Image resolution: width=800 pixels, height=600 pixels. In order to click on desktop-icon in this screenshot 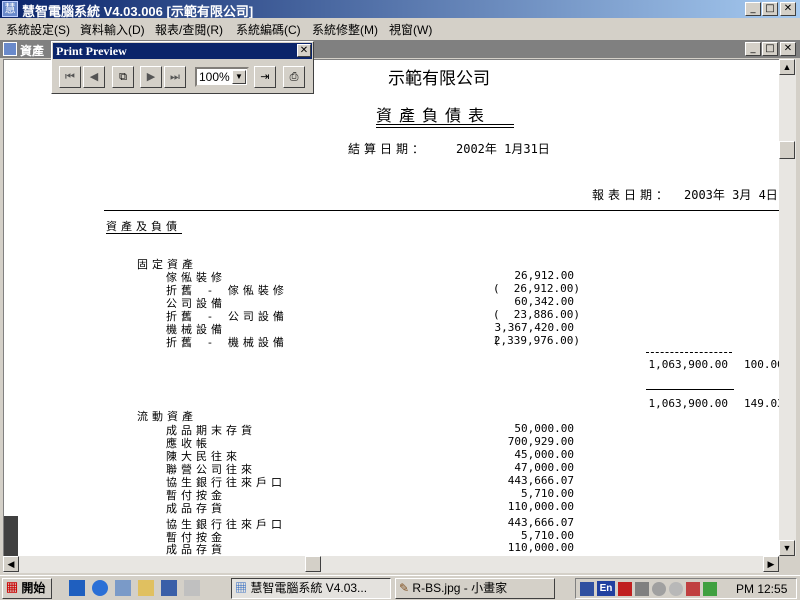, I will do `click(123, 588)`.